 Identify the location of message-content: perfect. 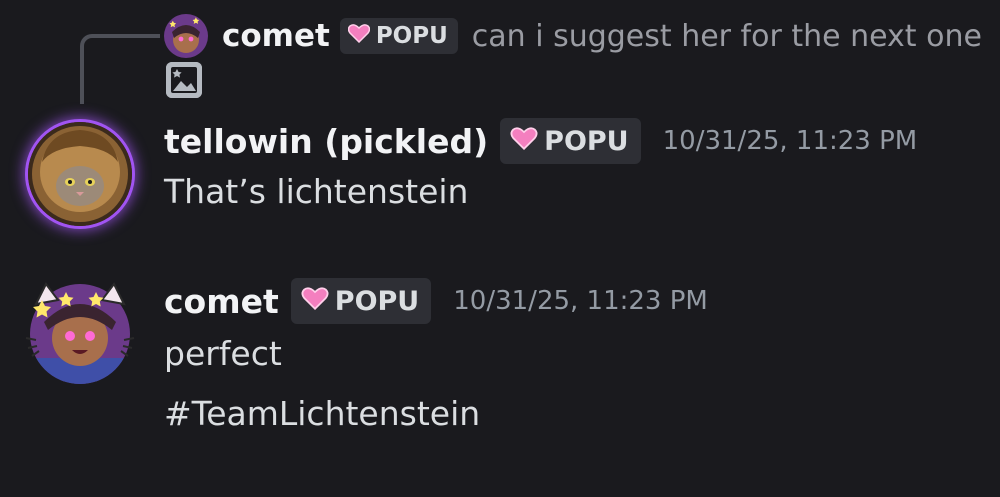
(223, 353).